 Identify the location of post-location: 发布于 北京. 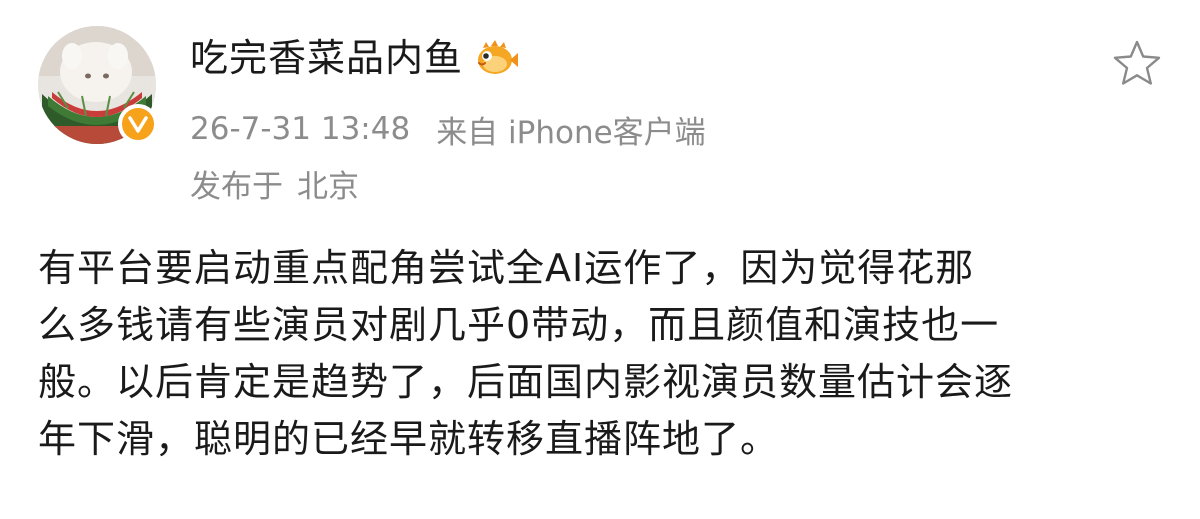
(274, 183).